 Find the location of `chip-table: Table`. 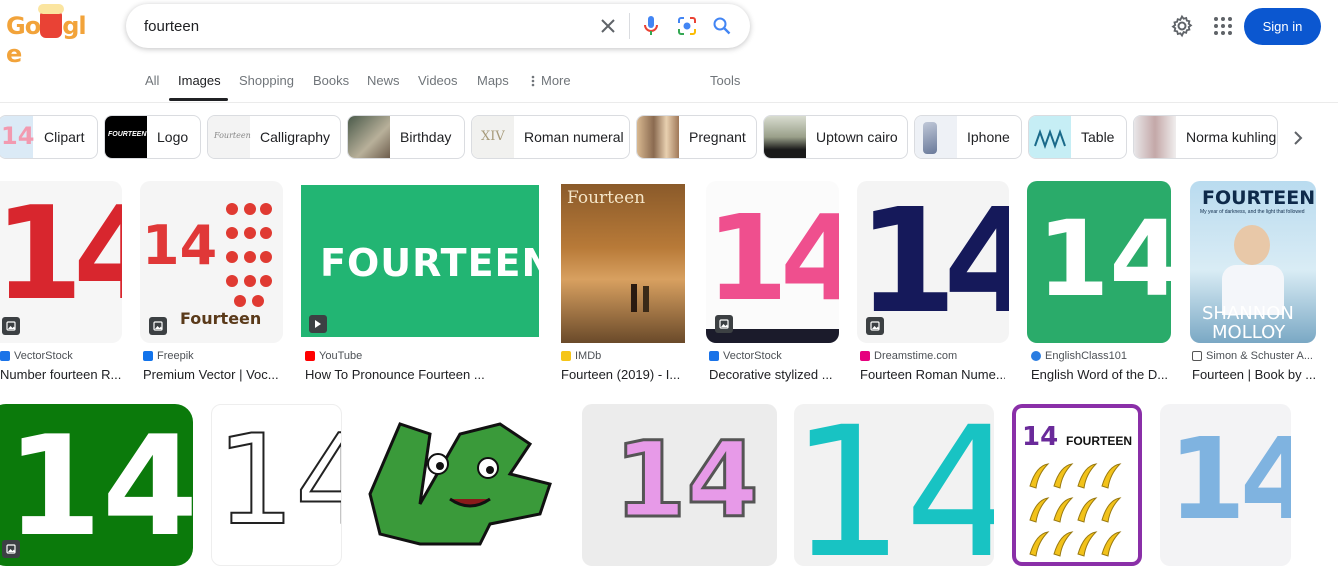

chip-table: Table is located at coordinates (1077, 137).